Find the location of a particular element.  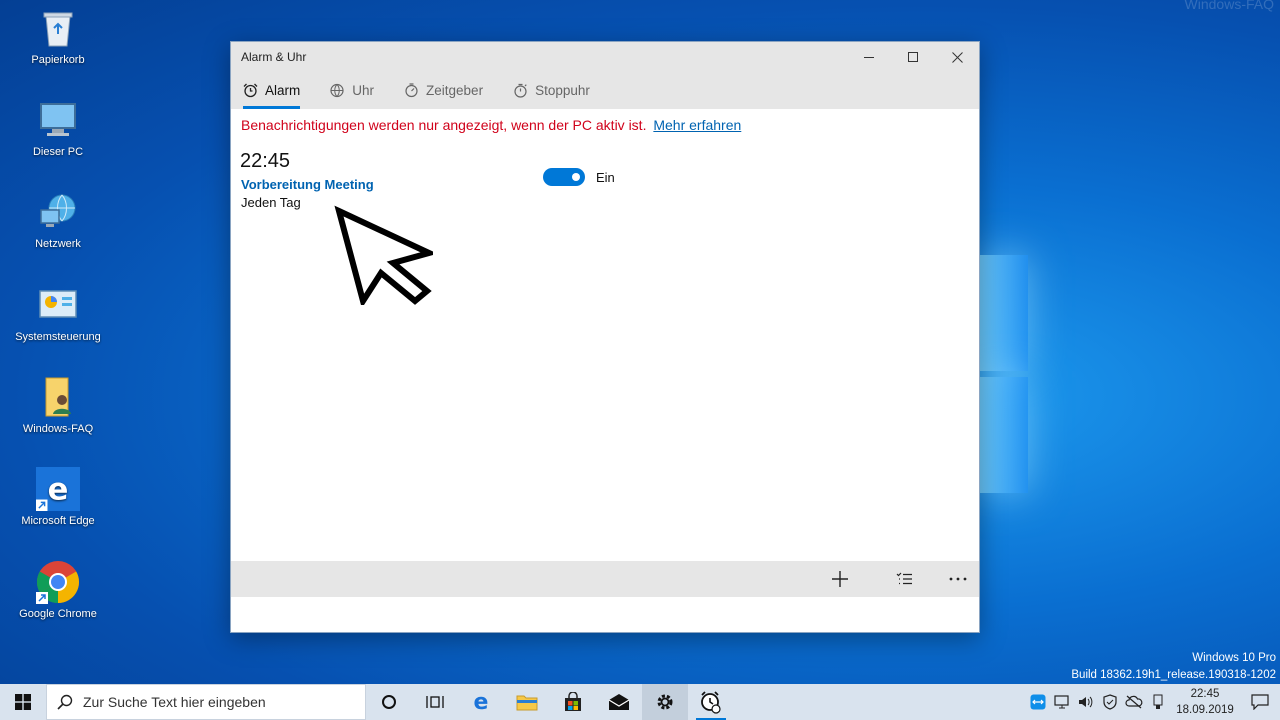

more-dots-icon is located at coordinates (958, 579).